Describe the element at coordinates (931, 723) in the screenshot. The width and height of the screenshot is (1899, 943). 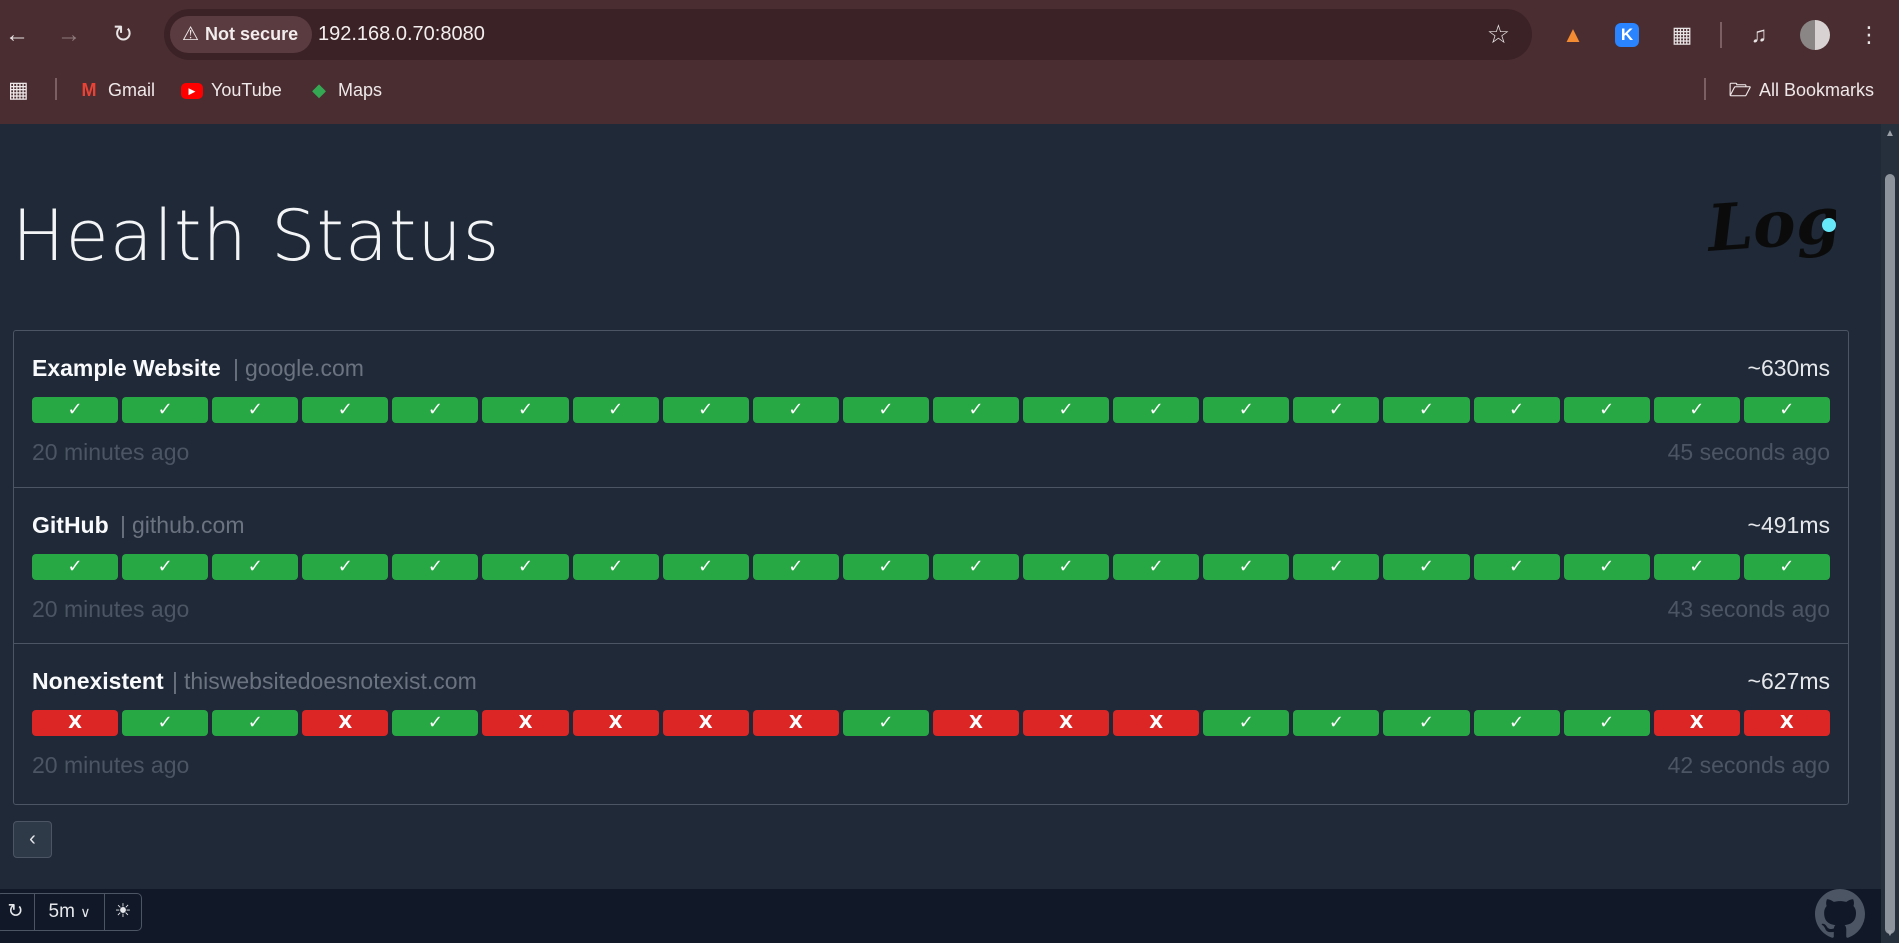
I see `result-bars: X ✓ ✓ X ✓ X X X X ✓ X X X ✓ ✓ ✓ ✓ ✓ X X` at that location.